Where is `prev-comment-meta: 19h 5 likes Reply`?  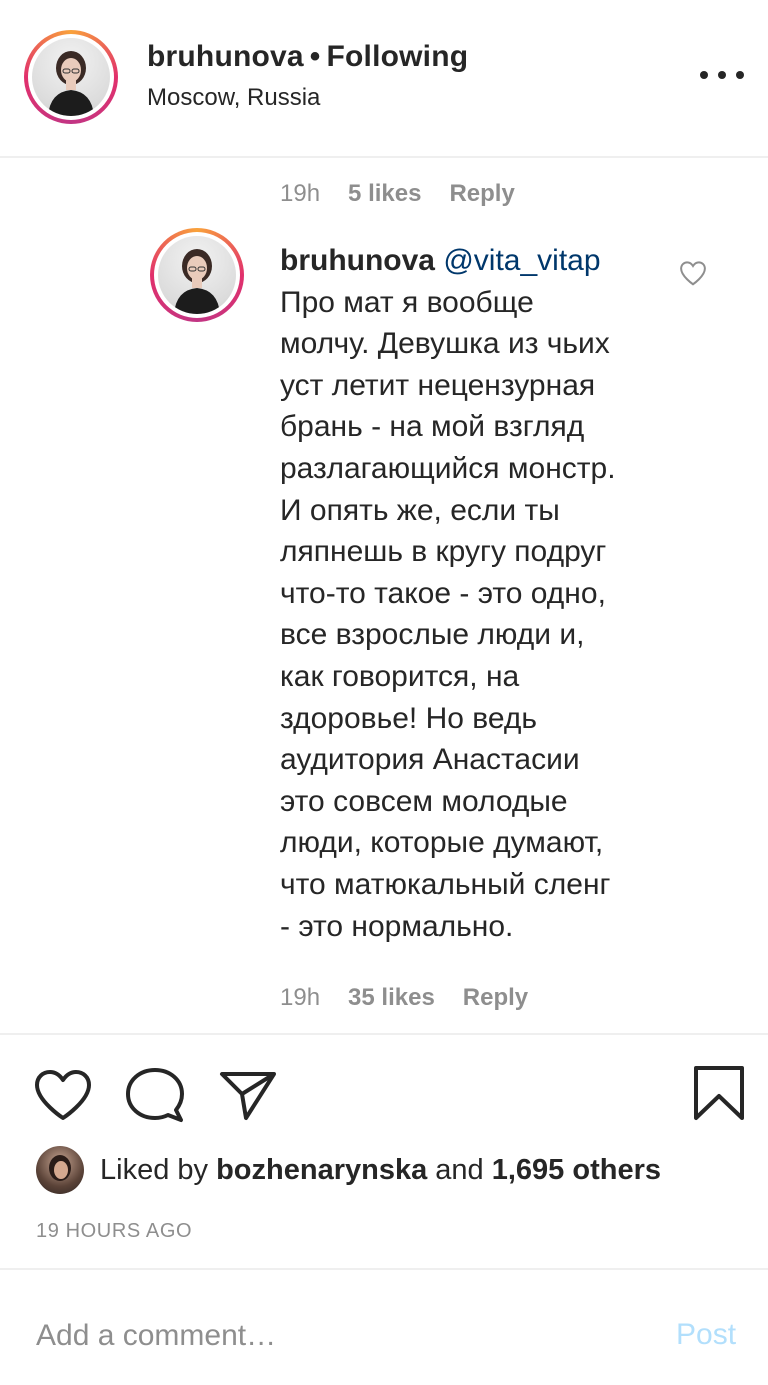
prev-comment-meta: 19h 5 likes Reply is located at coordinates (397, 194).